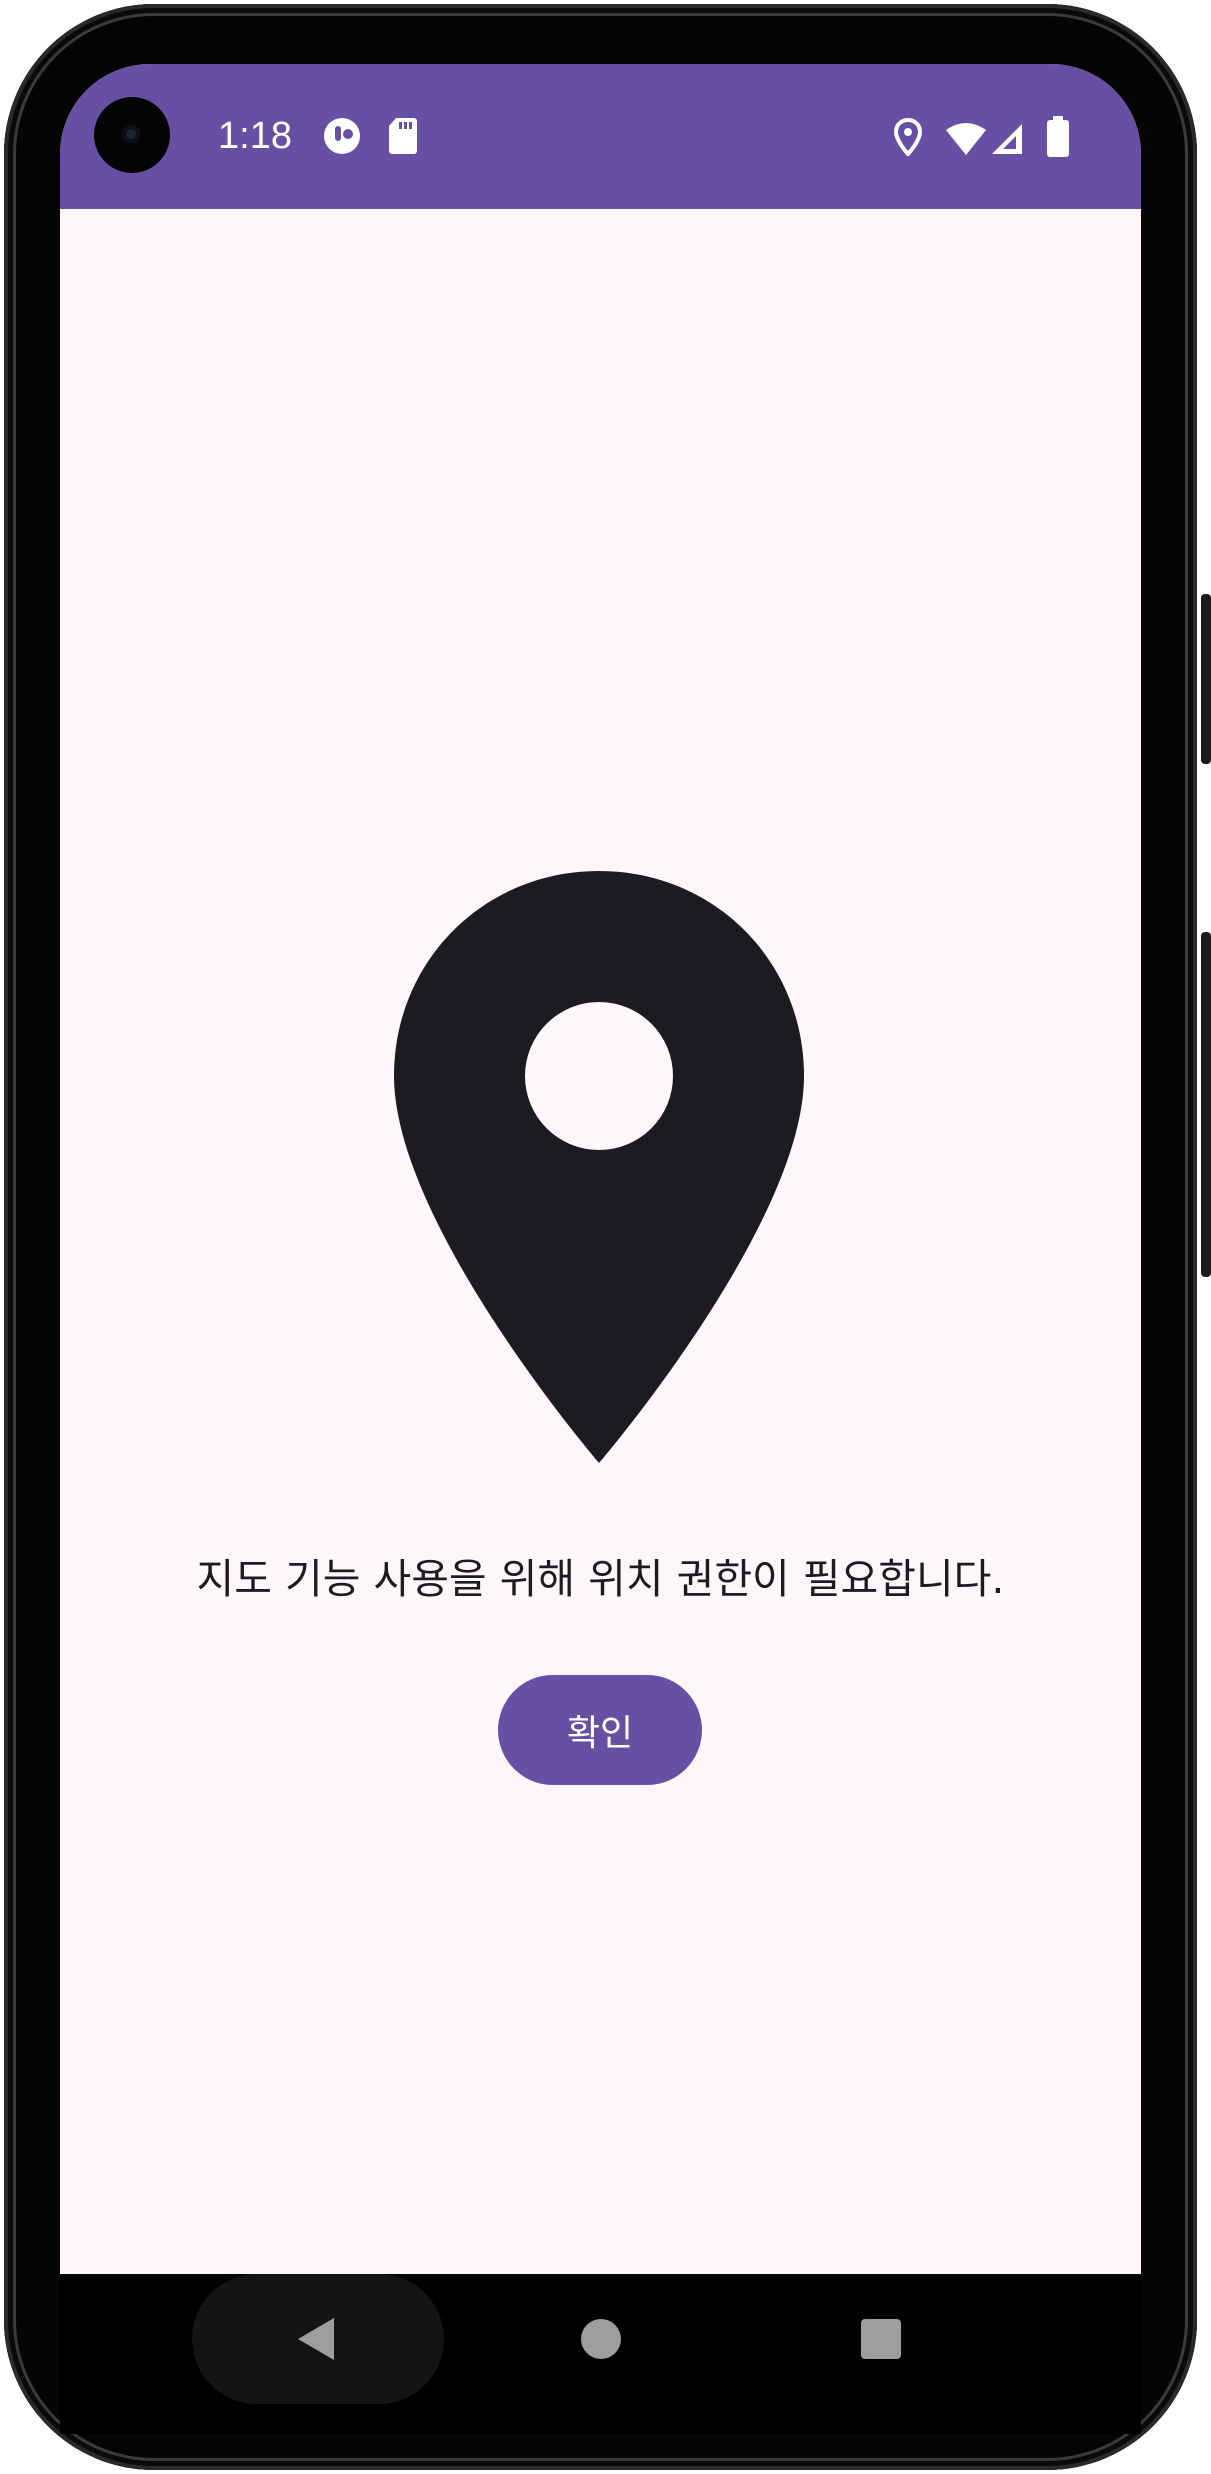 The height and width of the screenshot is (2474, 1211). What do you see at coordinates (600, 1730) in the screenshot?
I see `confirm-button: 확인` at bounding box center [600, 1730].